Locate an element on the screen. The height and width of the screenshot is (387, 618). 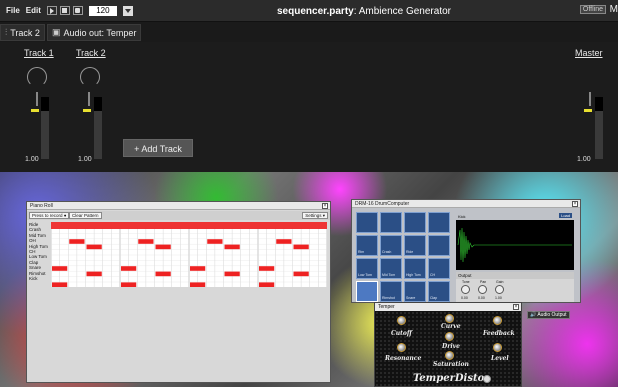
tone-label: Tone is located at coordinates (466, 282).